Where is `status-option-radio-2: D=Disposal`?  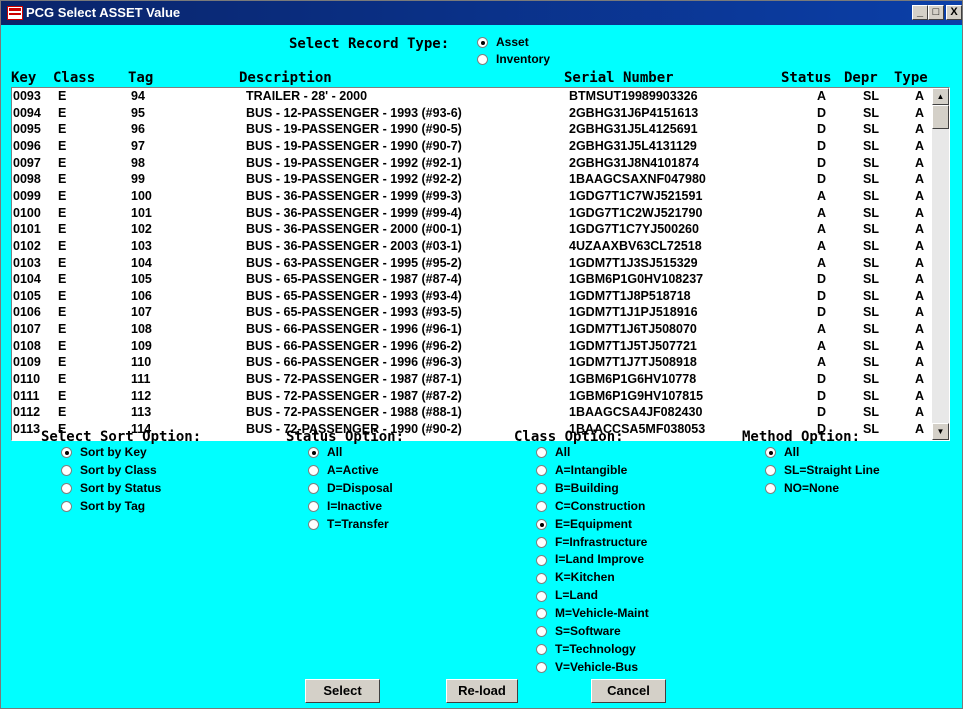 status-option-radio-2: D=Disposal is located at coordinates (350, 488).